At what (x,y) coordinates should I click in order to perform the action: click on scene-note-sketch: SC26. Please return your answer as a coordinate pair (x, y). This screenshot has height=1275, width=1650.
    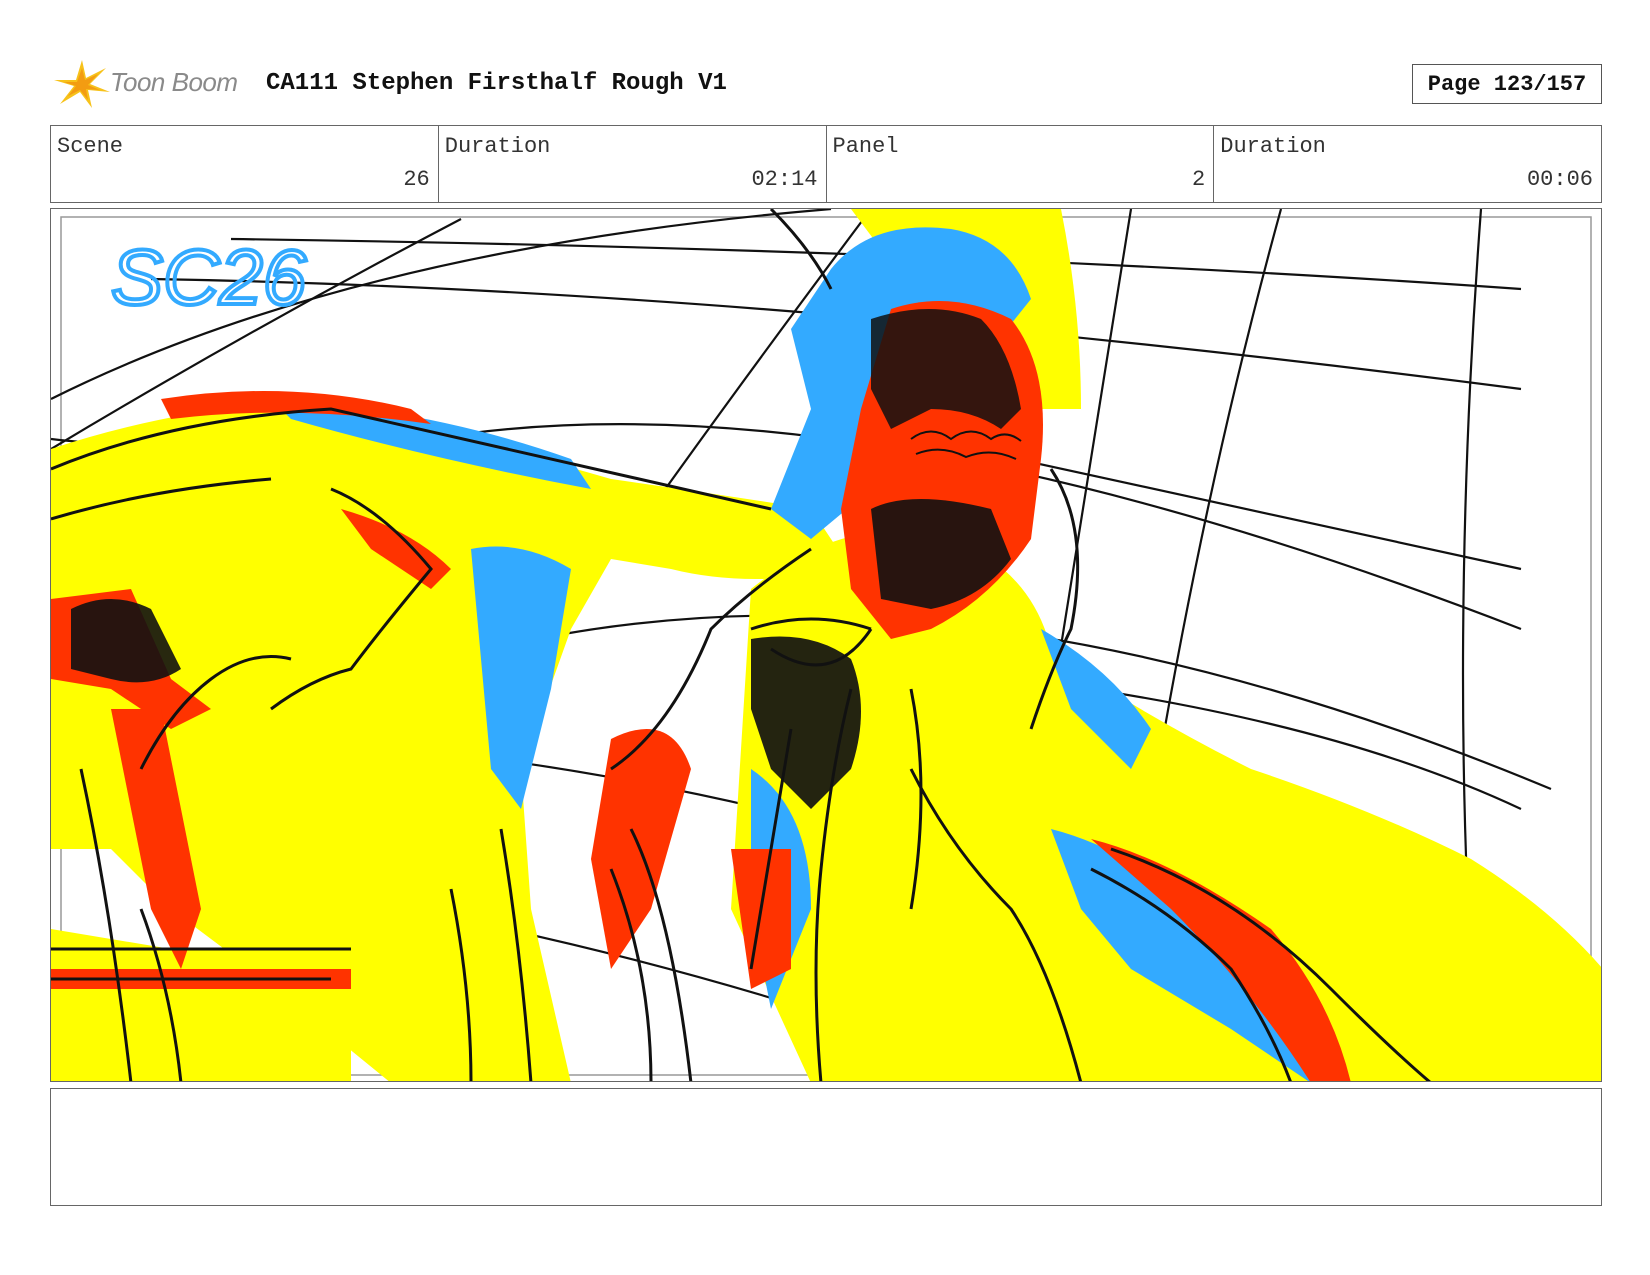
    Looking at the image, I should click on (209, 277).